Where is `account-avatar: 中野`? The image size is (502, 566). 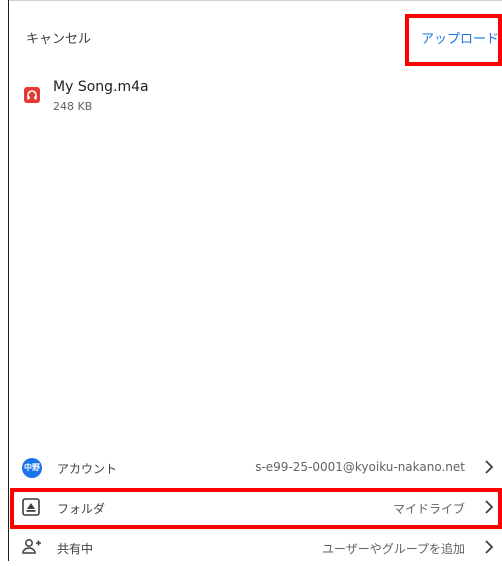 account-avatar: 中野 is located at coordinates (32, 468).